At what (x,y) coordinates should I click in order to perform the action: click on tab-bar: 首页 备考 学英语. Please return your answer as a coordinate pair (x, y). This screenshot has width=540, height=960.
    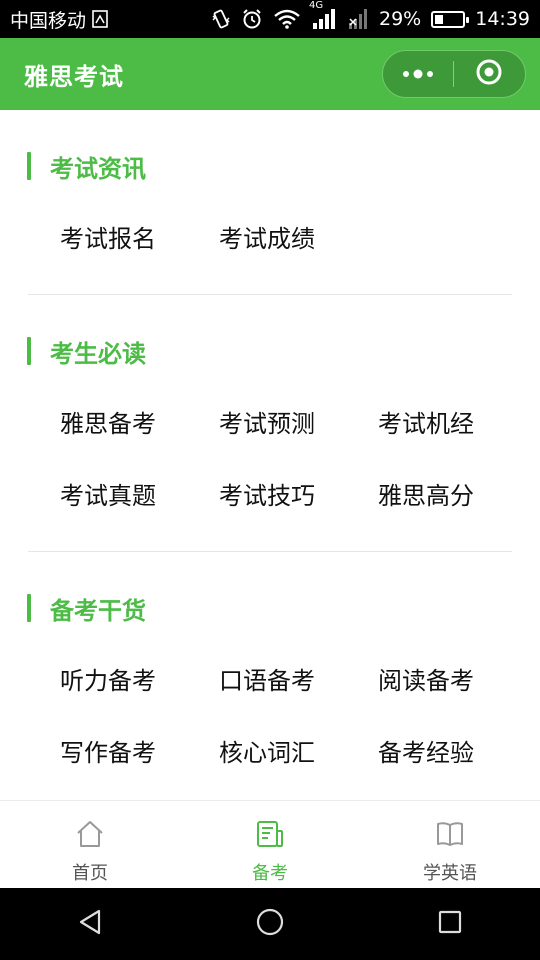
    Looking at the image, I should click on (270, 844).